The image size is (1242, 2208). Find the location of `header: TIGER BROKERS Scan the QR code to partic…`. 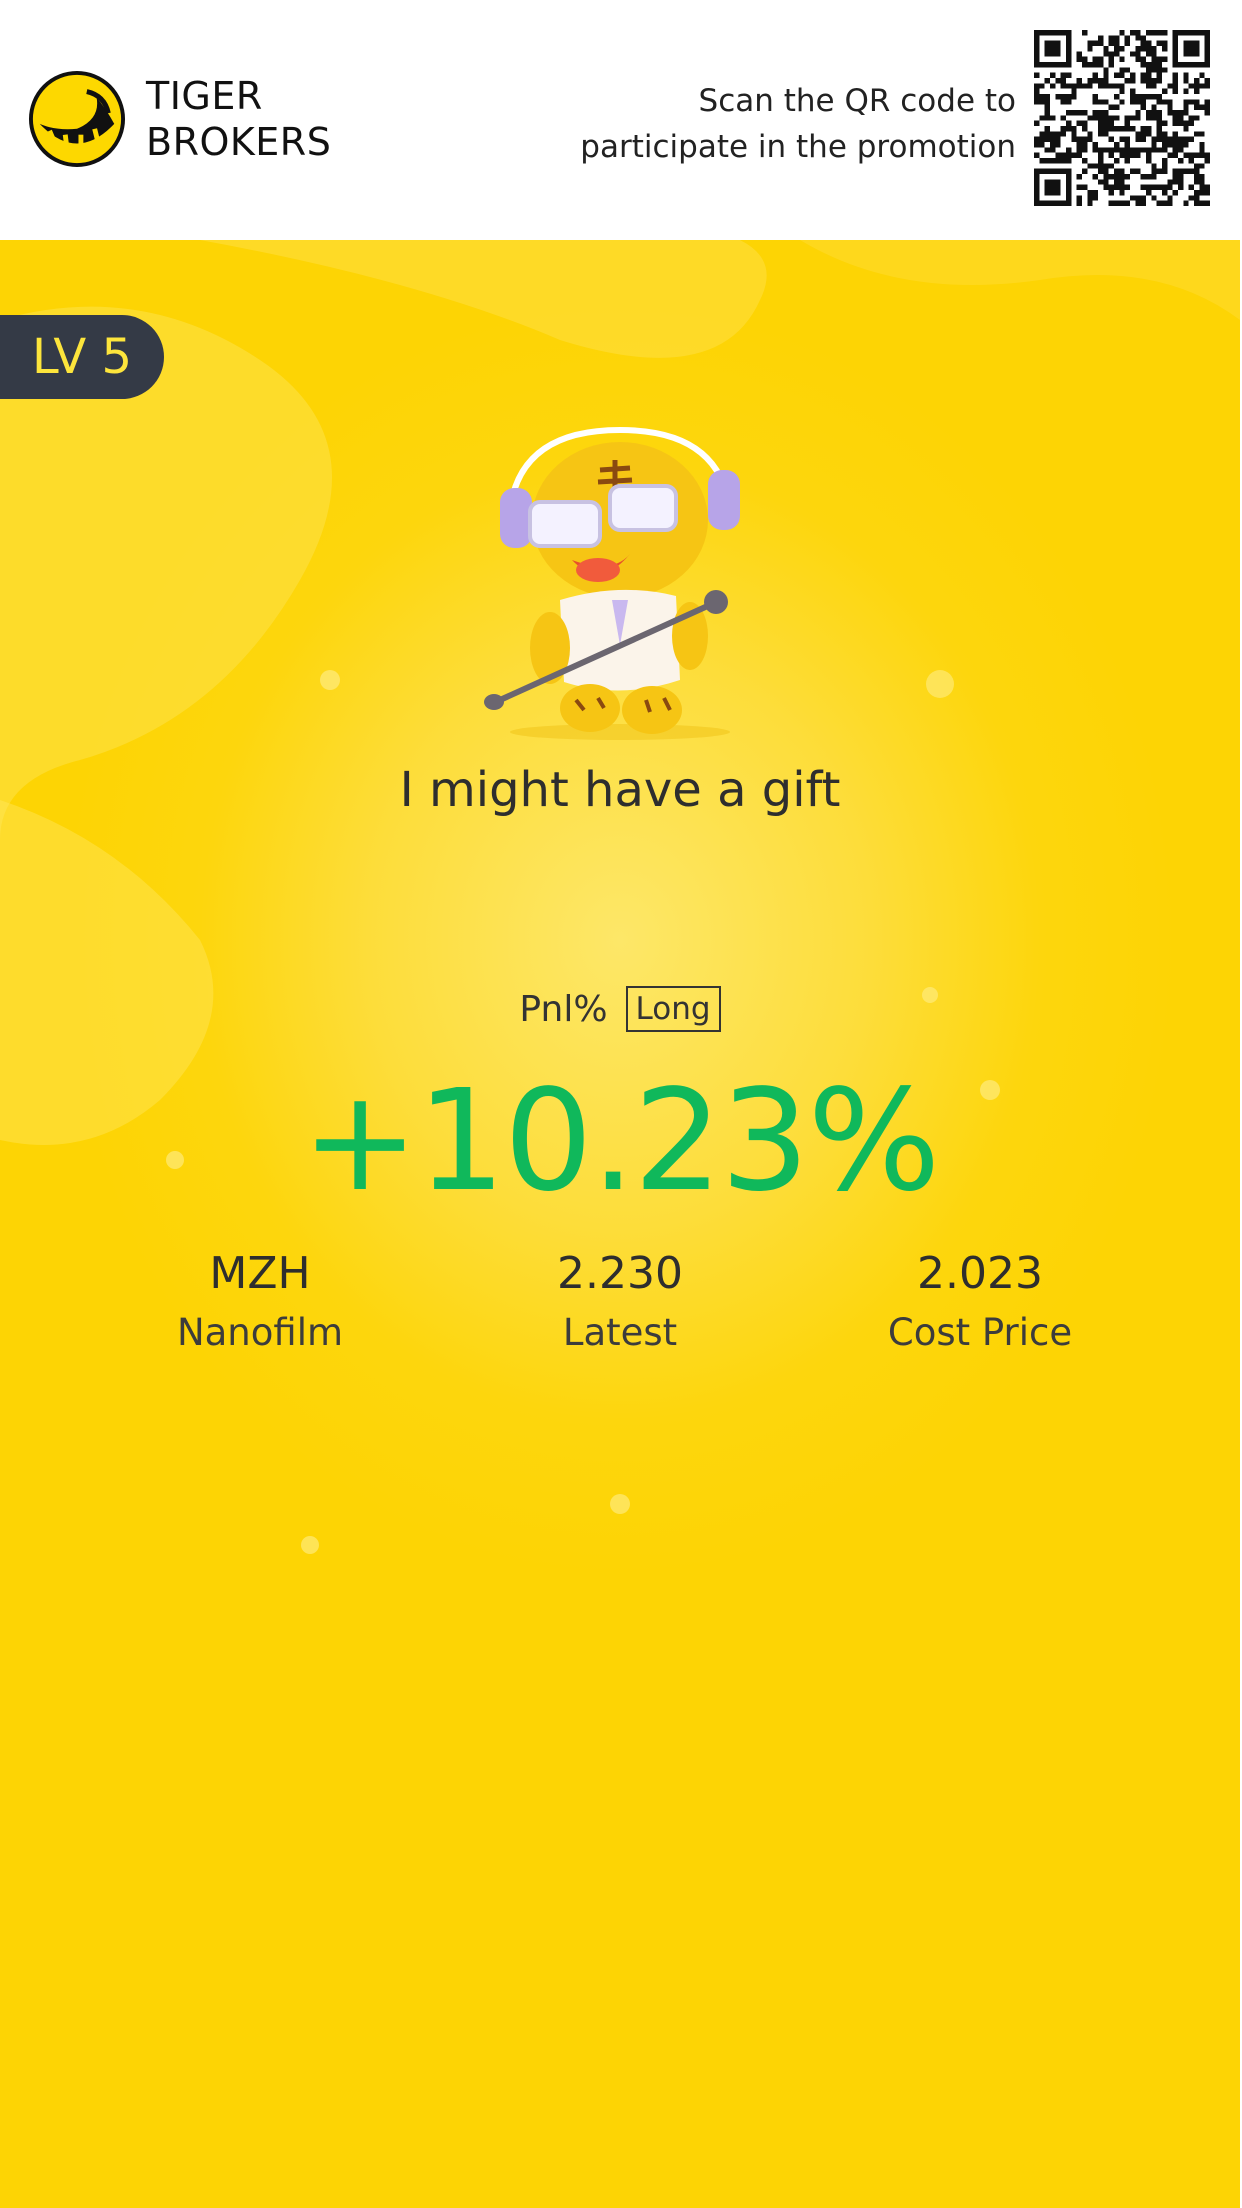

header: TIGER BROKERS Scan the QR code to partic… is located at coordinates (621, 120).